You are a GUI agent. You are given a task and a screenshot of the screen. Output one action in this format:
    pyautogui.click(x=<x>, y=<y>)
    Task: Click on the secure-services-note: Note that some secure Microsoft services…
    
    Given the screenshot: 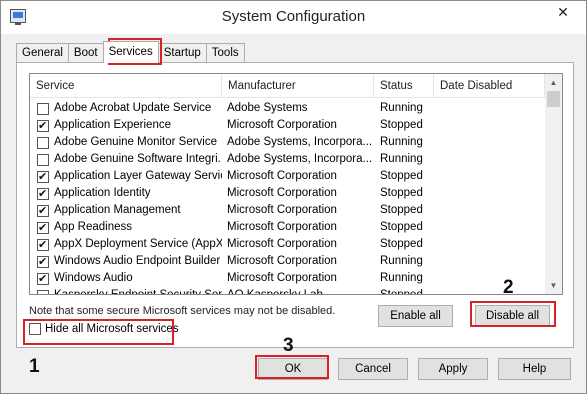 What is the action you would take?
    pyautogui.click(x=182, y=311)
    